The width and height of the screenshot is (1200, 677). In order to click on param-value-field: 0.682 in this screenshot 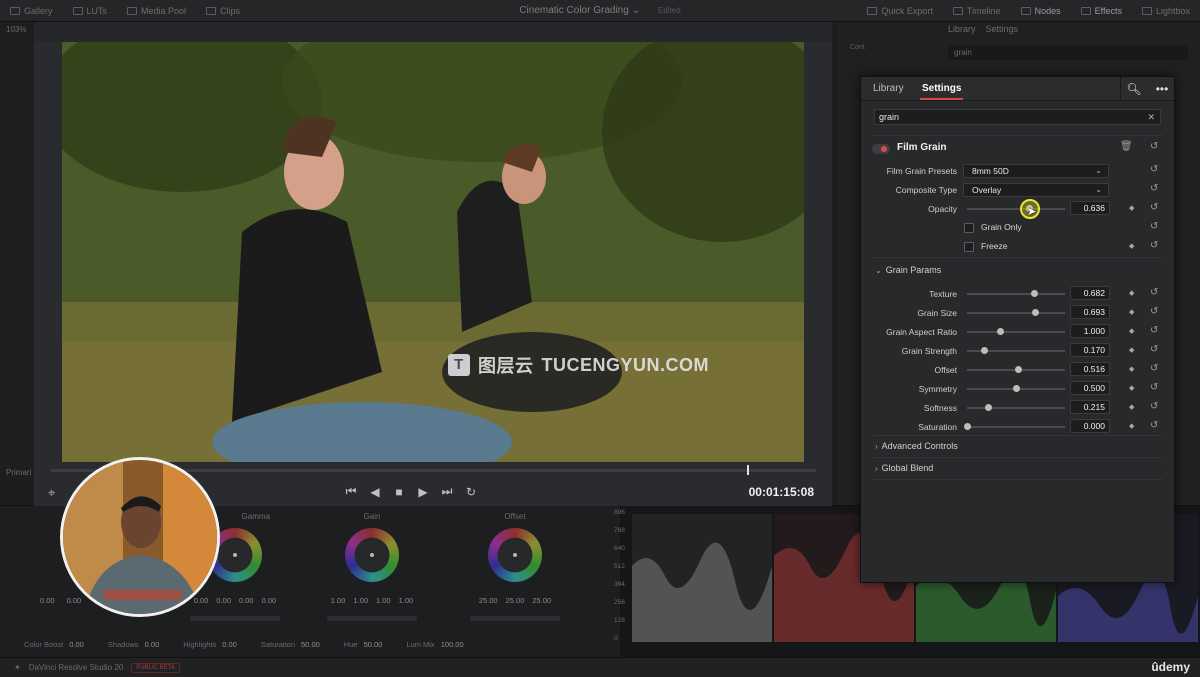, I will do `click(1090, 293)`.